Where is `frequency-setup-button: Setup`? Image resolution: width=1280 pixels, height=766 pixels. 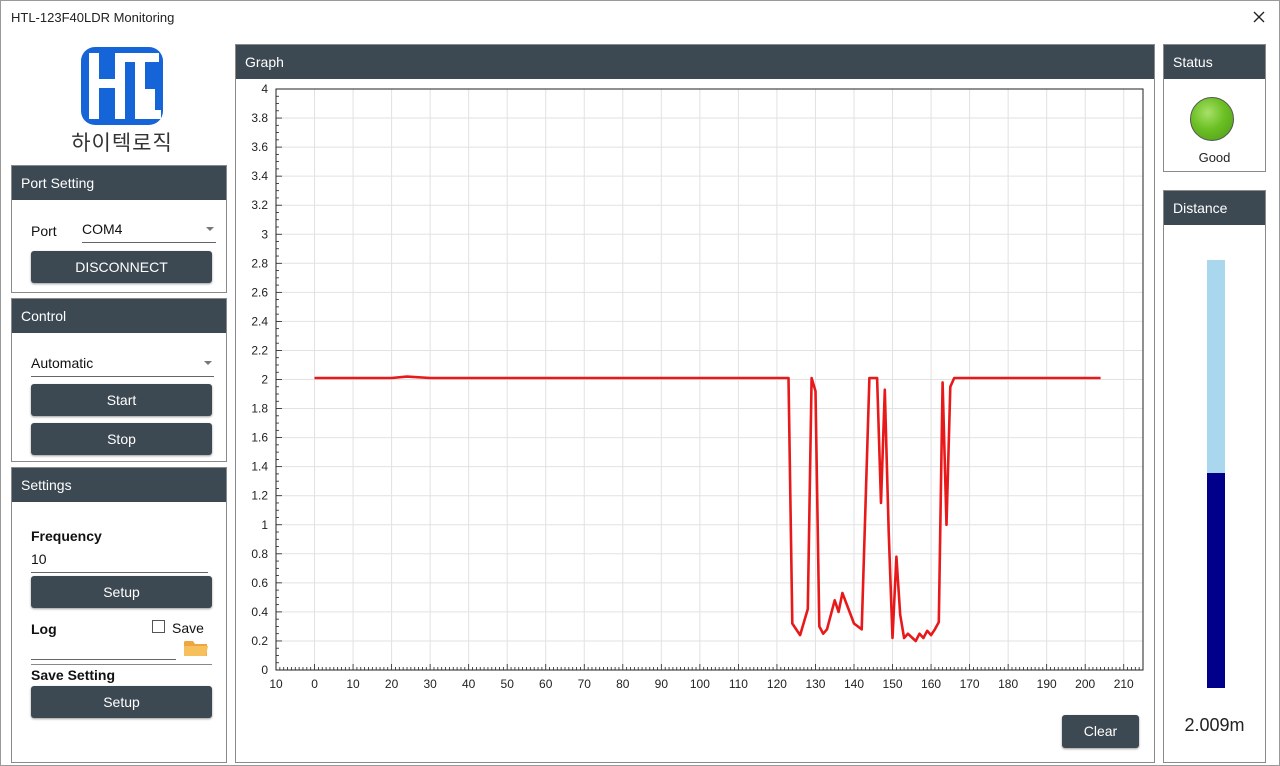
frequency-setup-button: Setup is located at coordinates (121, 592).